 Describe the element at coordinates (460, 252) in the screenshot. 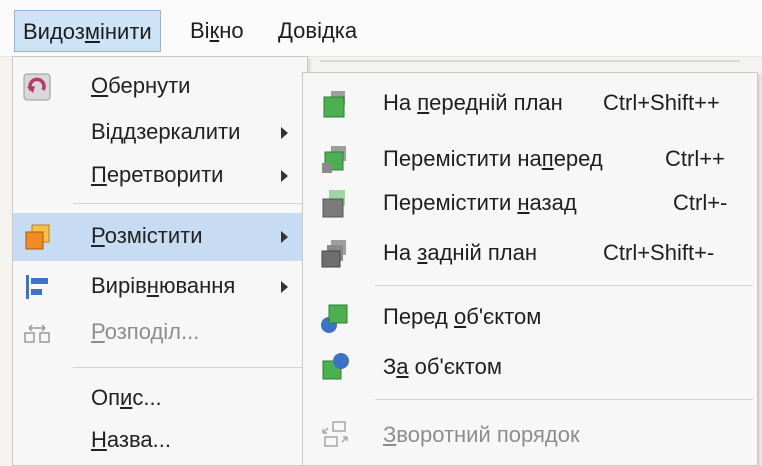

I see `submenu-item-label: На задній план` at that location.